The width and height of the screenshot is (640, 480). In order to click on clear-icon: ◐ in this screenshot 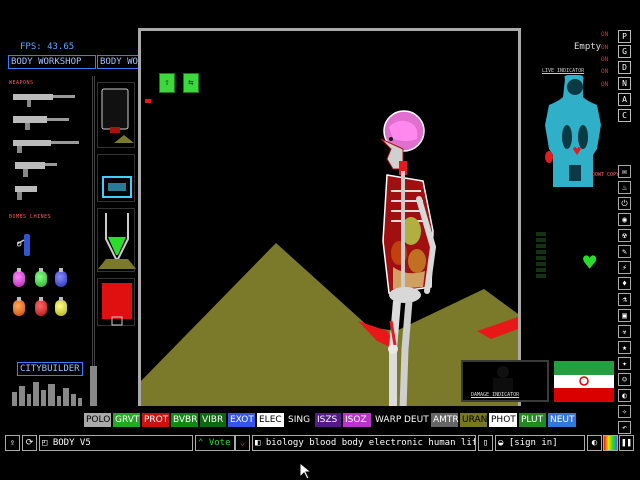, I will do `click(594, 443)`.